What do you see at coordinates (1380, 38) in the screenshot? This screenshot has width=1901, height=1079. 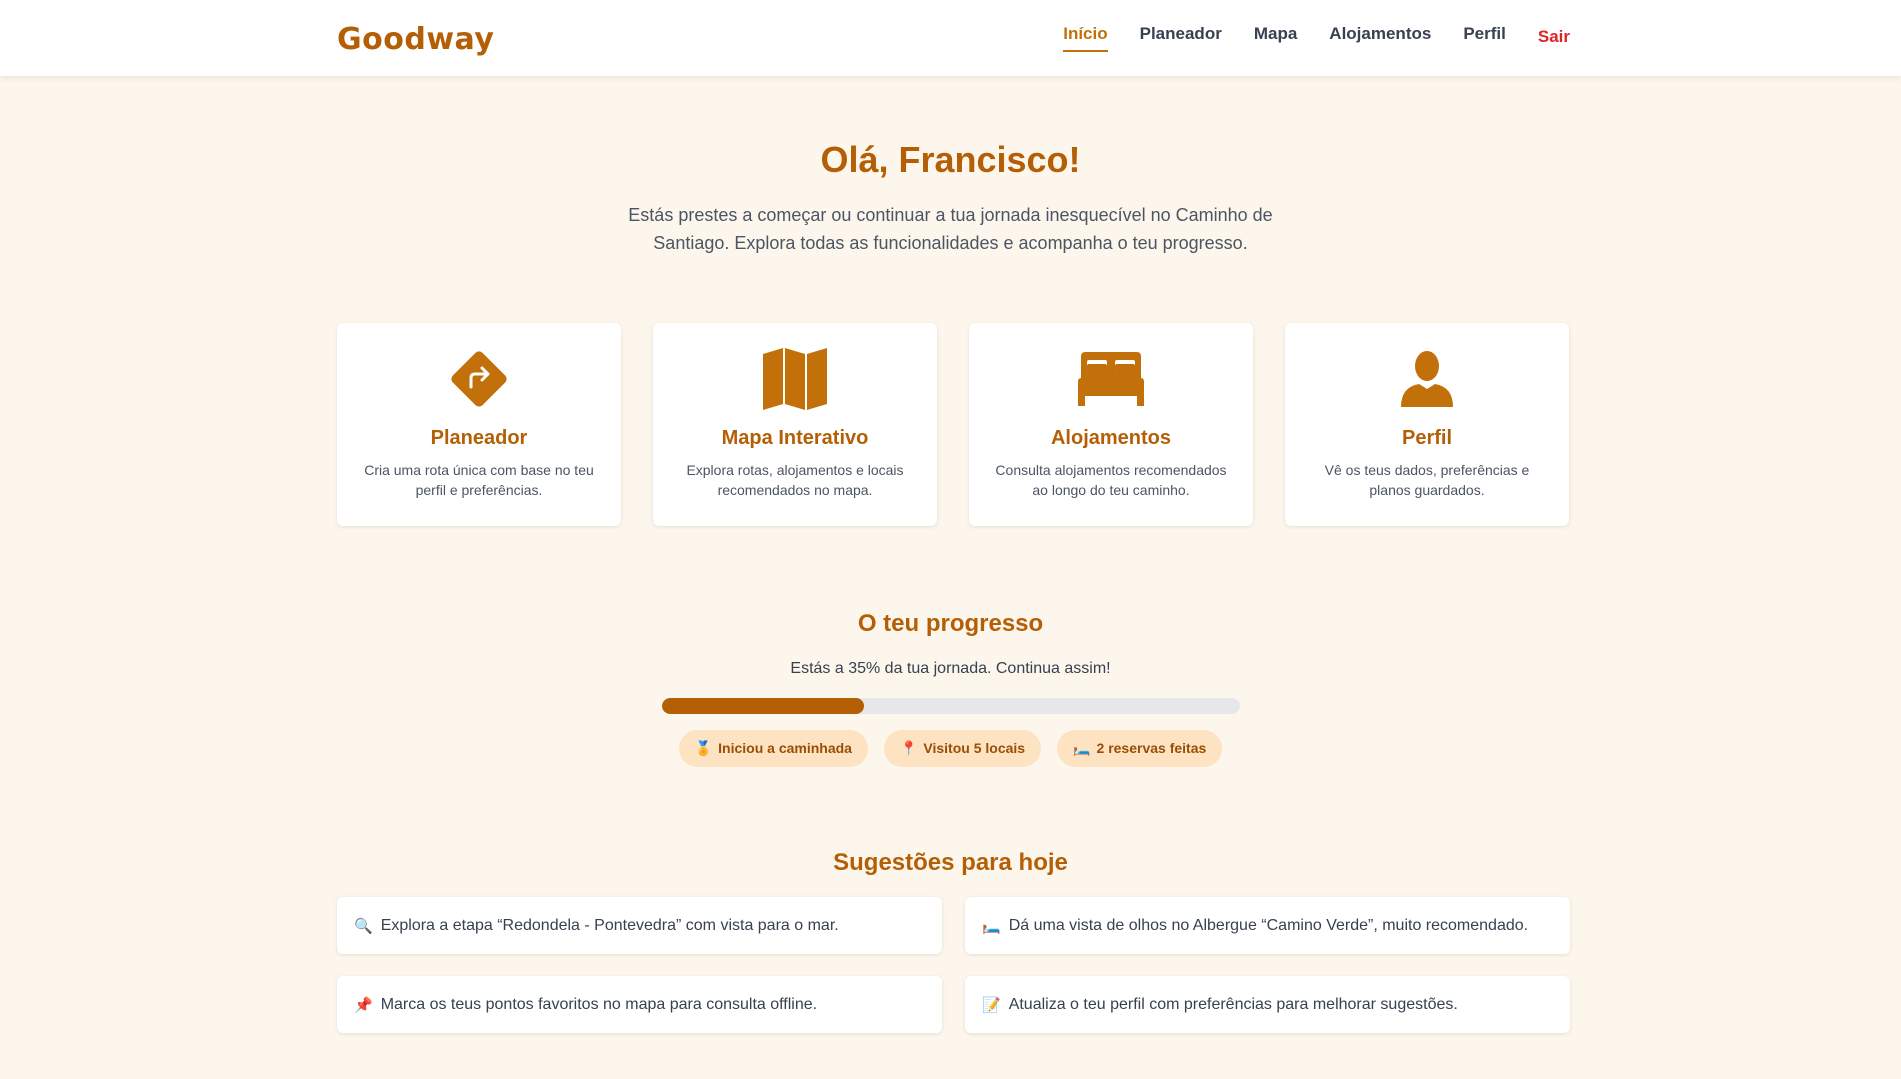 I see `nav-link-alojamentos: Alojamentos` at bounding box center [1380, 38].